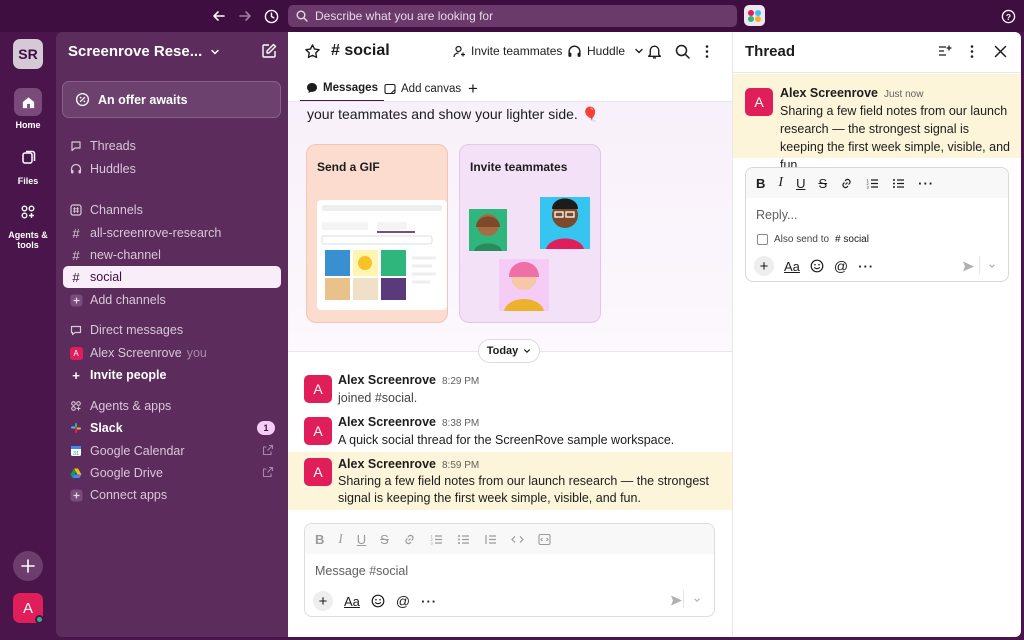 The width and height of the screenshot is (1024, 640). What do you see at coordinates (172, 428) in the screenshot?
I see `app-item-slack: Slack 1` at bounding box center [172, 428].